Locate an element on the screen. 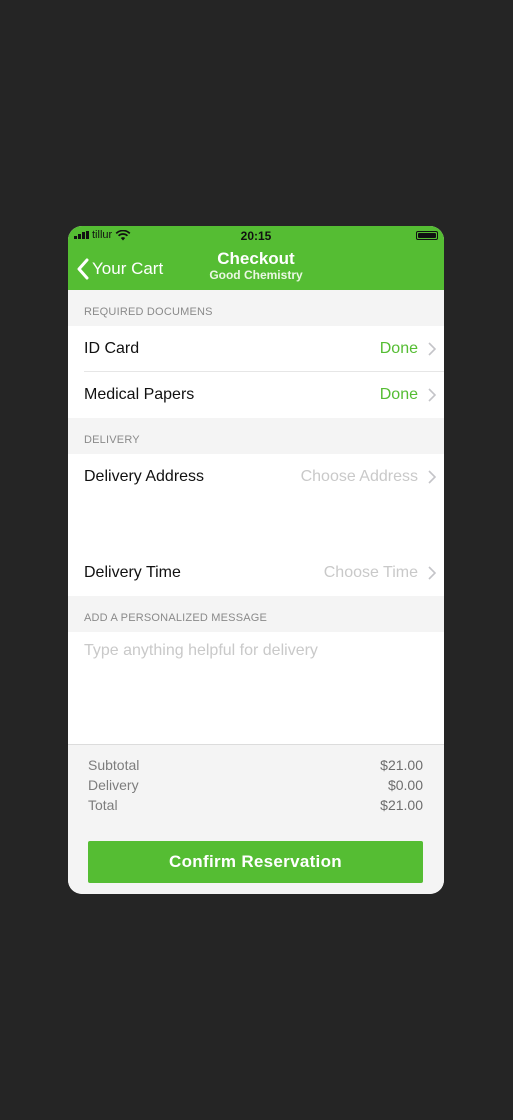  section-header-required-documents: REQUIRED DOCUMENS is located at coordinates (148, 312).